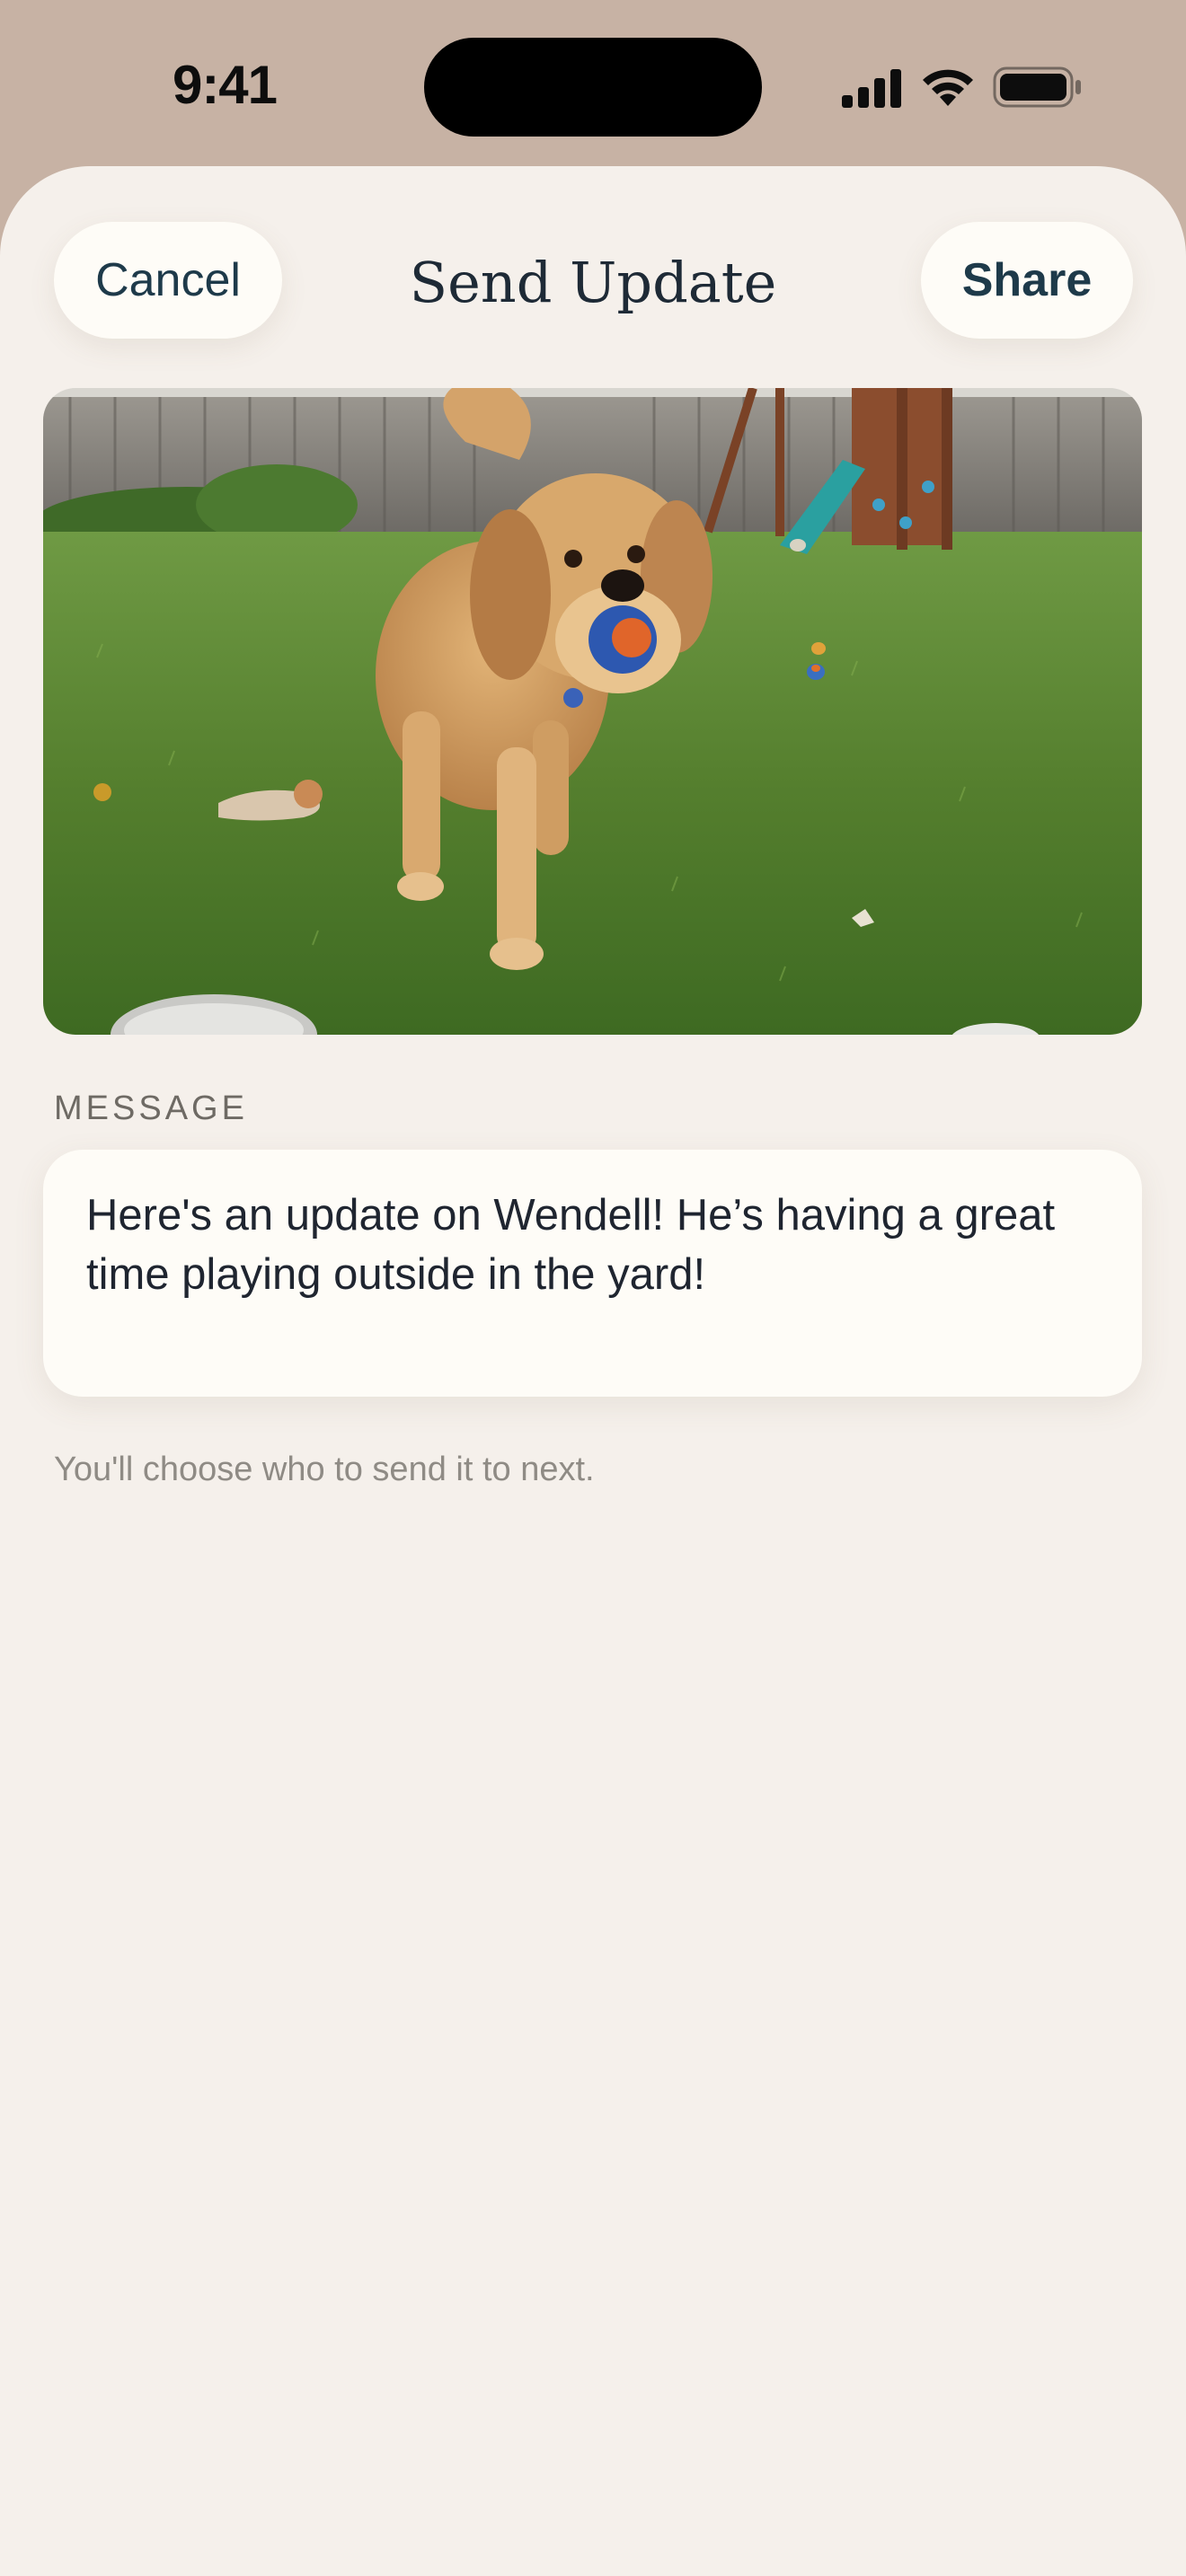 Image resolution: width=1186 pixels, height=2576 pixels. I want to click on cellular-signal-icon, so click(871, 88).